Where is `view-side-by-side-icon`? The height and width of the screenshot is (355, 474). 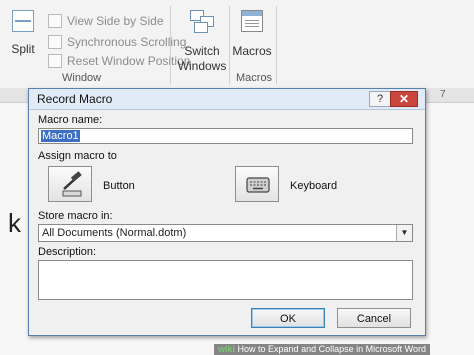 view-side-by-side-icon is located at coordinates (55, 20).